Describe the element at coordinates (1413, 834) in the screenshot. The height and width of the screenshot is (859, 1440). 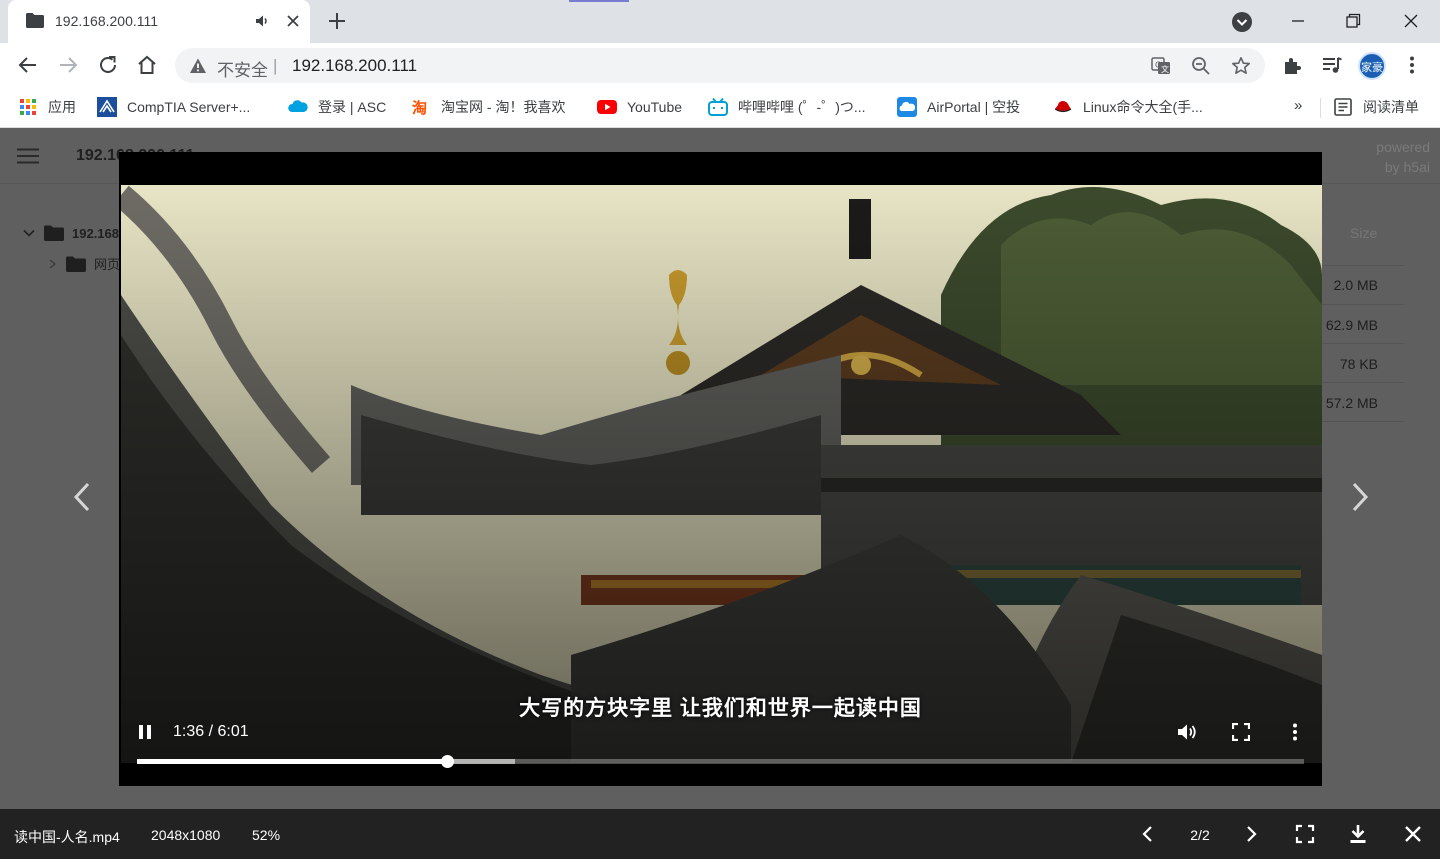
I see `viewer-close-icon` at that location.